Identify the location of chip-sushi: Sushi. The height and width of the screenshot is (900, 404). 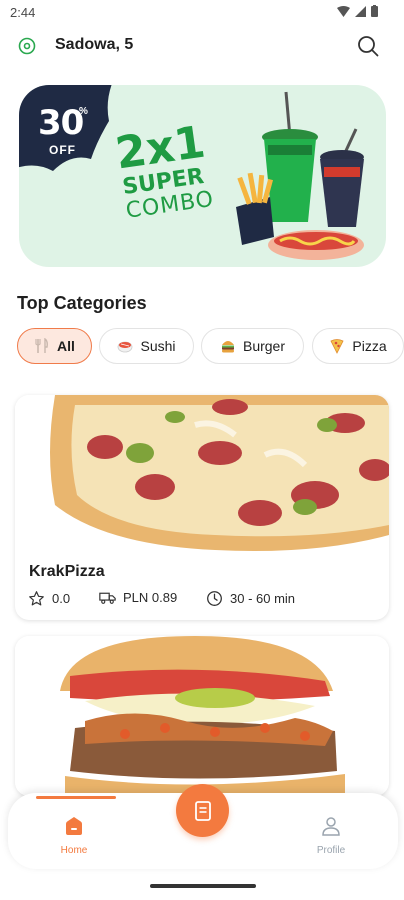
(146, 346).